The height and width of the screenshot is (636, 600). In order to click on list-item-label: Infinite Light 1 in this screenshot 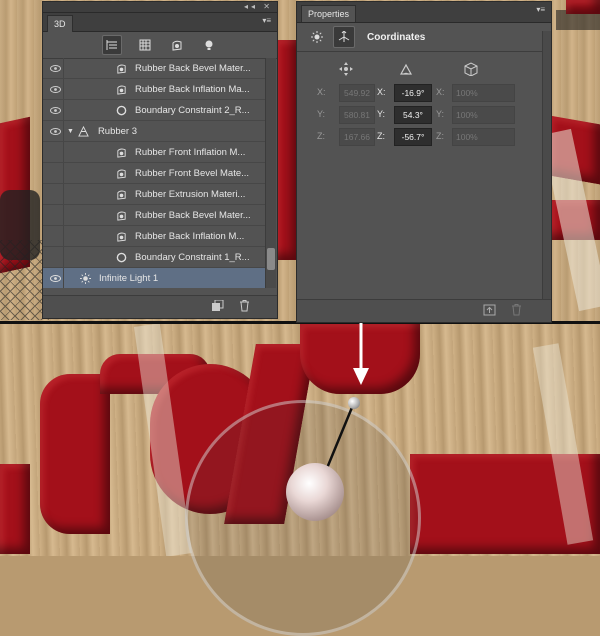, I will do `click(129, 278)`.